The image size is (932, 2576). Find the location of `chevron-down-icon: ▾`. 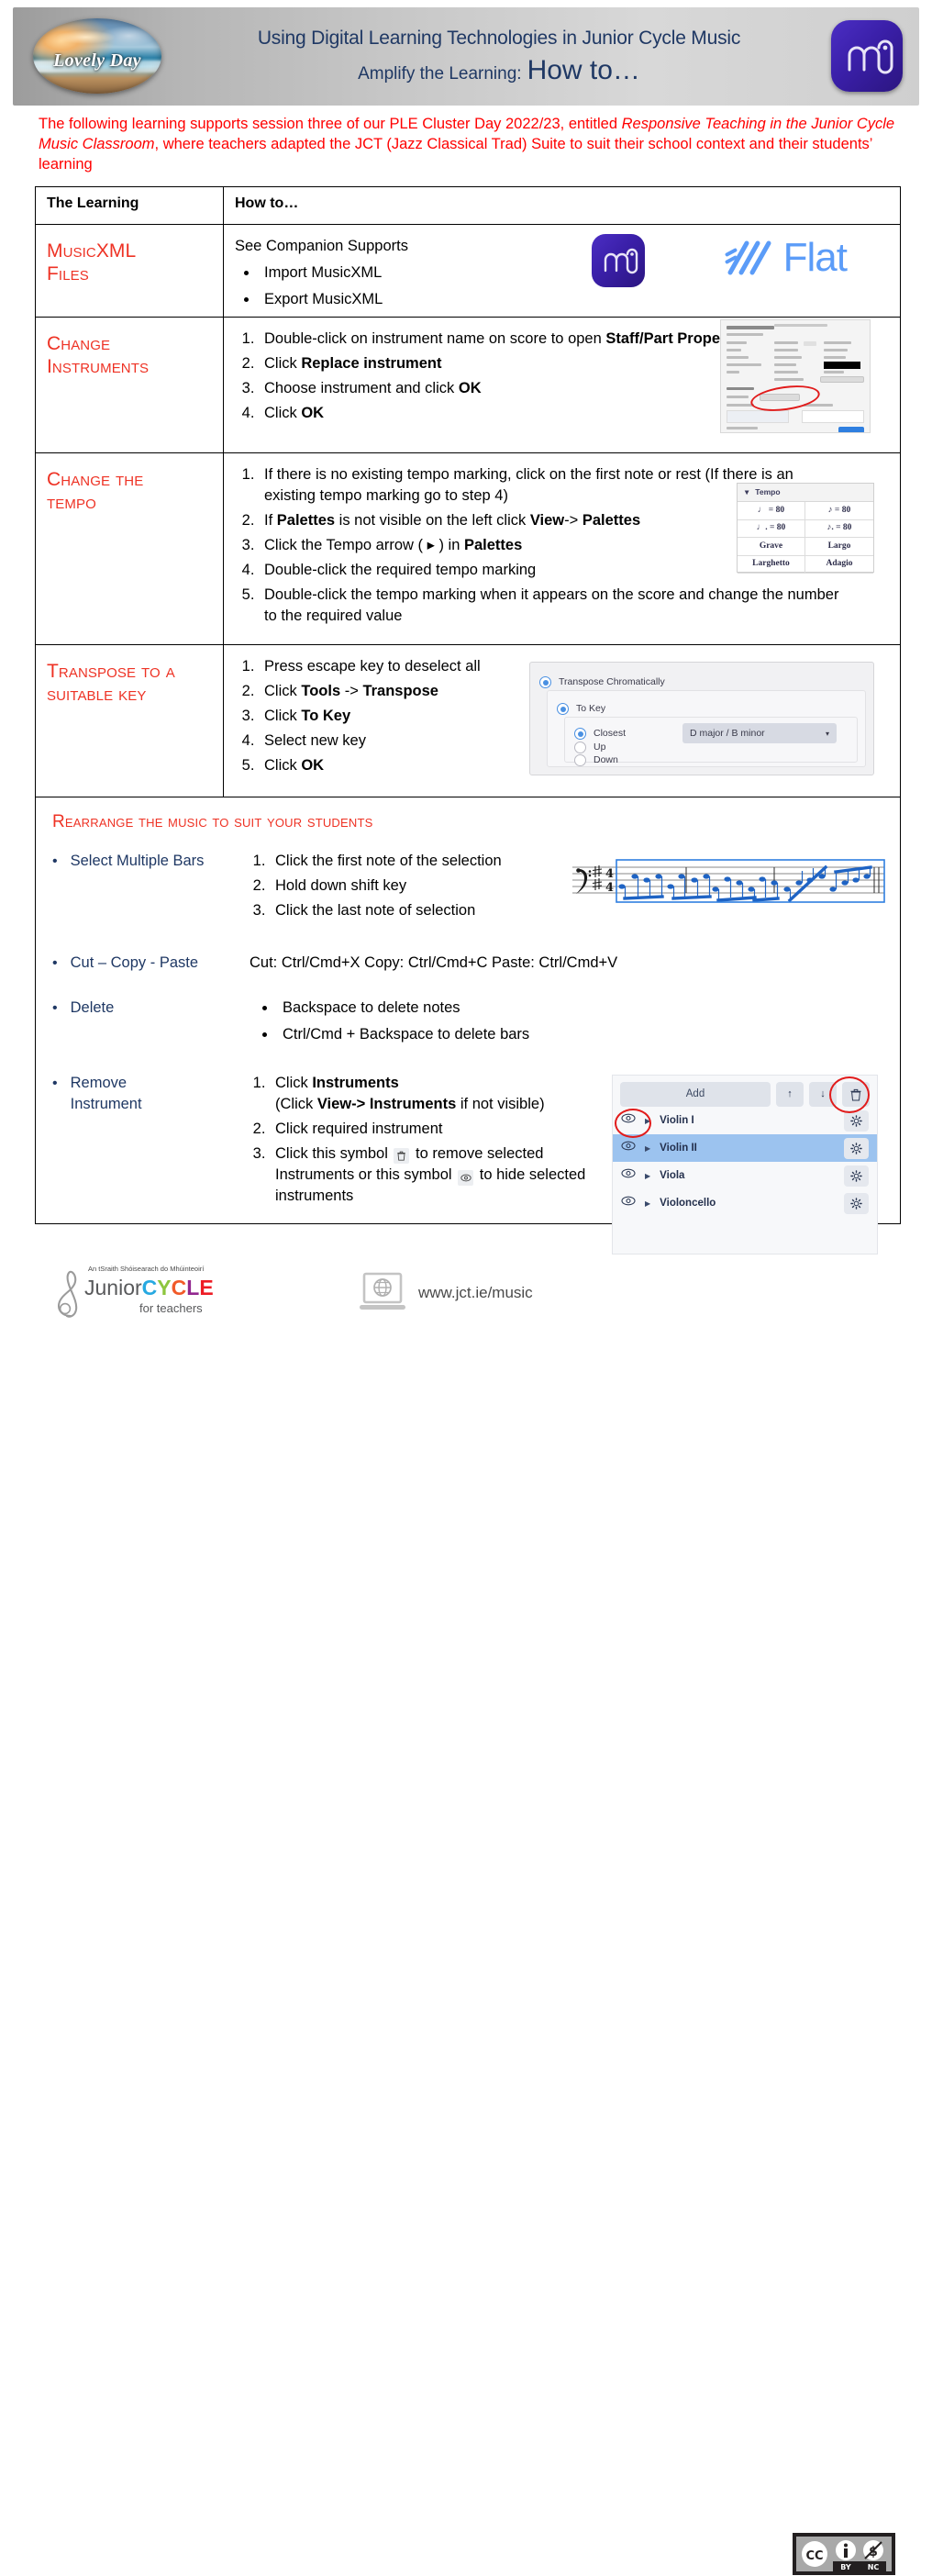

chevron-down-icon: ▾ is located at coordinates (827, 733).